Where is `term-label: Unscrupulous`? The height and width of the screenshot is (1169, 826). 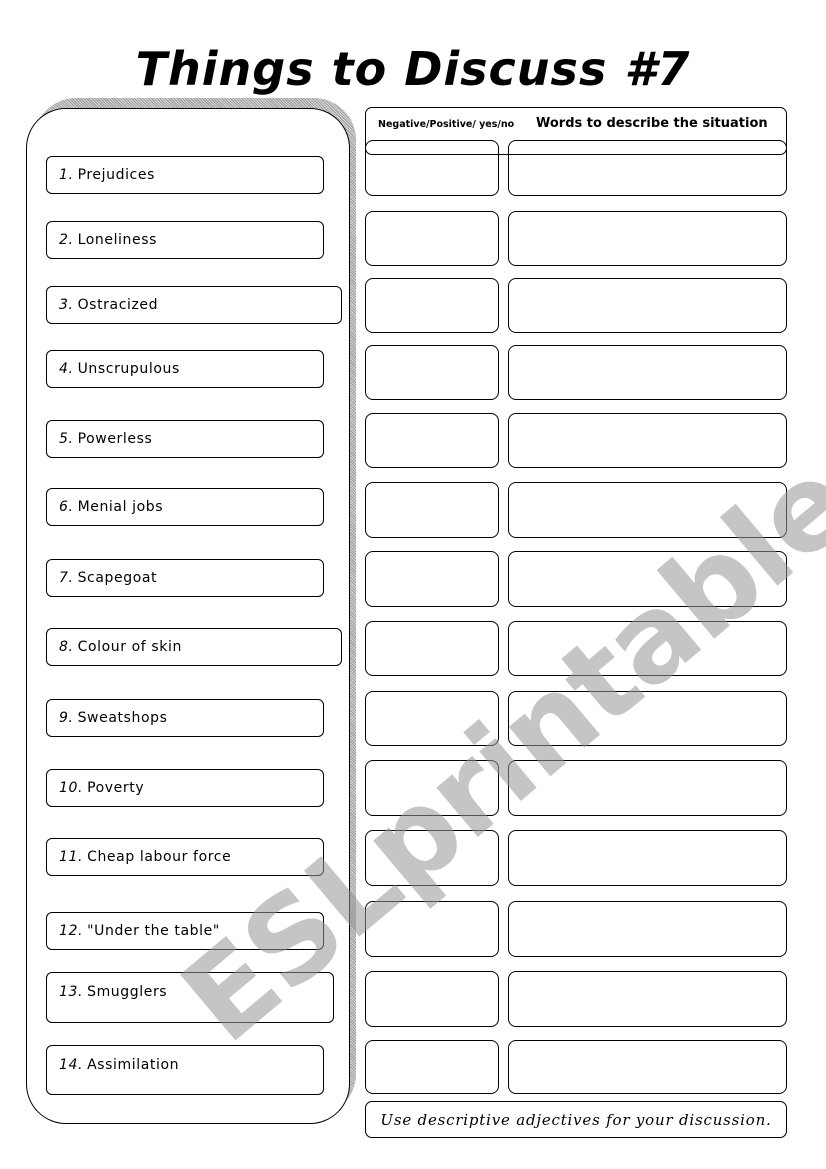
term-label: Unscrupulous is located at coordinates (128, 369).